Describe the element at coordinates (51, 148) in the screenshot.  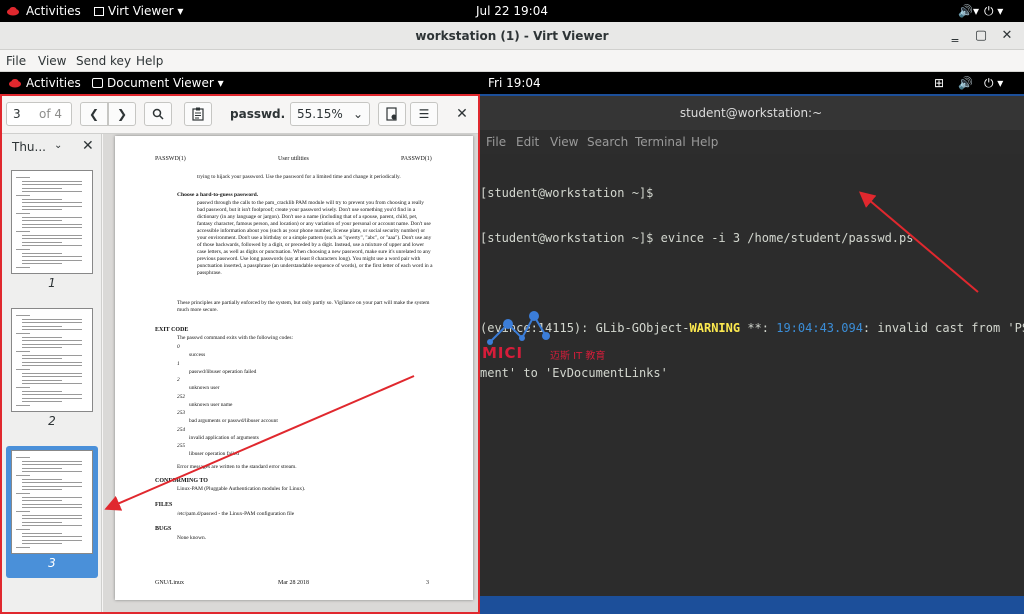
I see `sidebar-header: Thu... ⌄ ✕` at that location.